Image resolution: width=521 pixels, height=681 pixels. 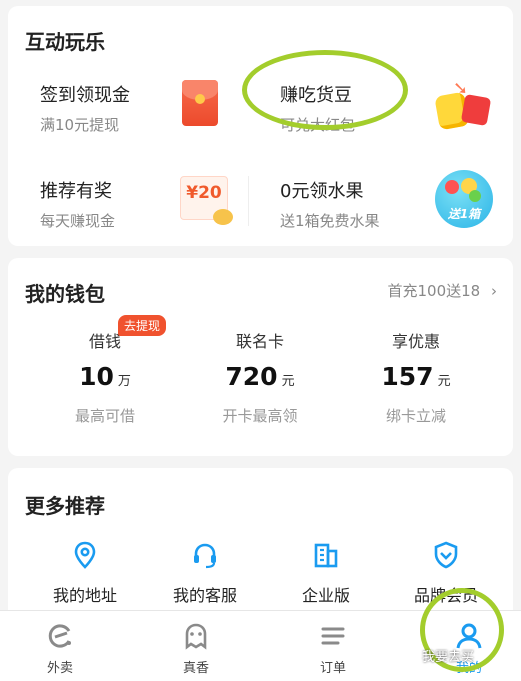 I want to click on wallet-label: 享优惠, so click(x=415, y=341).